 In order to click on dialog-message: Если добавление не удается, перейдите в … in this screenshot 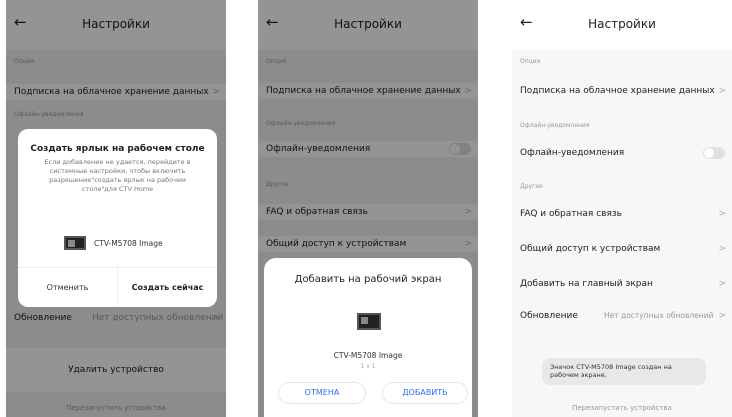, I will do `click(117, 176)`.